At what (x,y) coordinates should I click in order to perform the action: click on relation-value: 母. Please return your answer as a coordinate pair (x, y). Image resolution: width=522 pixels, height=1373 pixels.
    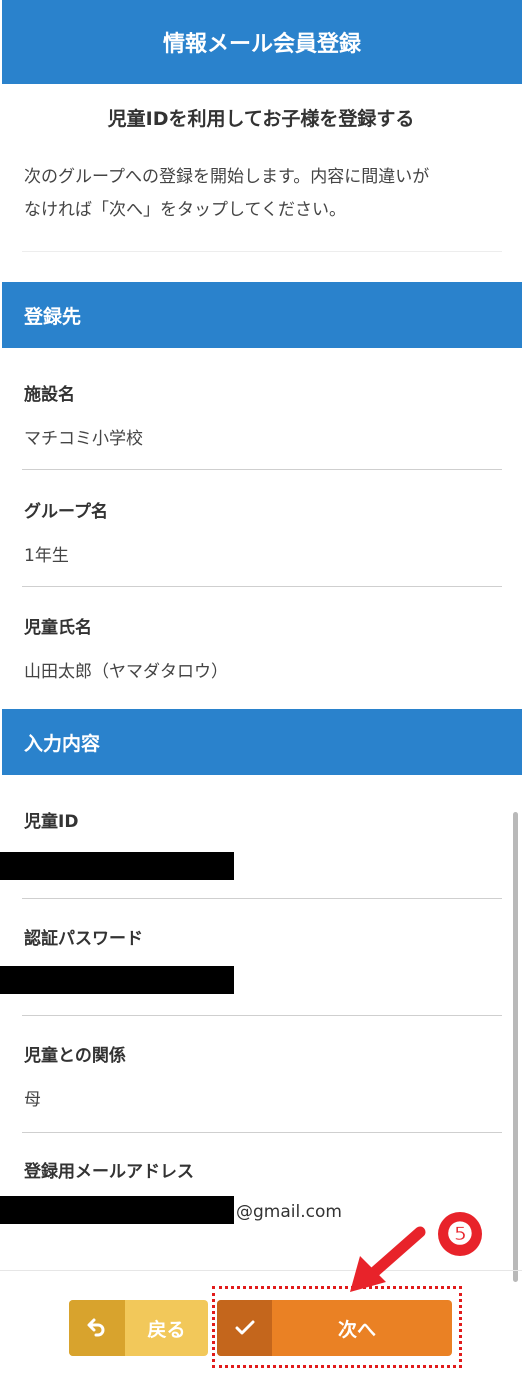
    Looking at the image, I should click on (32, 1100).